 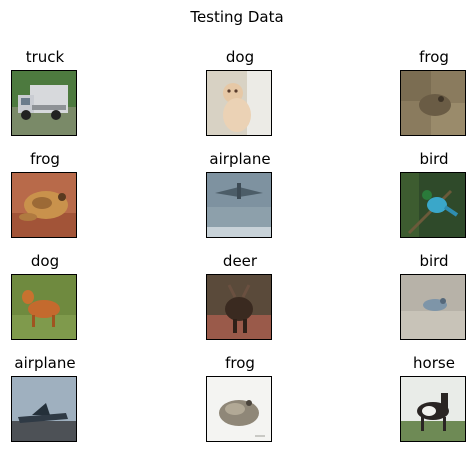 I want to click on truck-image, so click(x=44, y=103).